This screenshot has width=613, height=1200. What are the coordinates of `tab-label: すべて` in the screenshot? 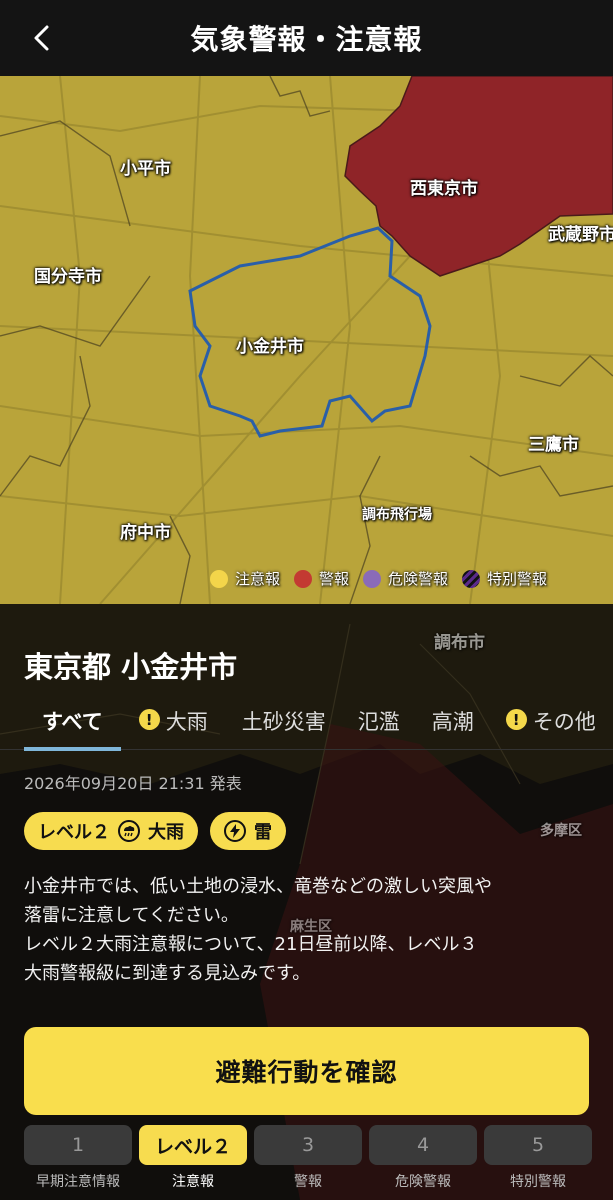 It's located at (72, 722).